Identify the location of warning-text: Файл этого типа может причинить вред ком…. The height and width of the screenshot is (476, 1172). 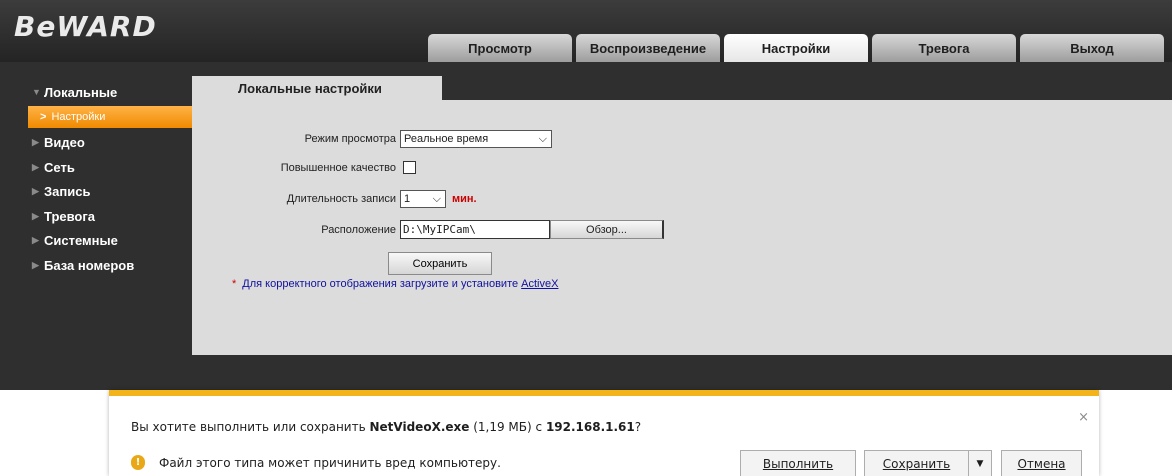
(330, 462).